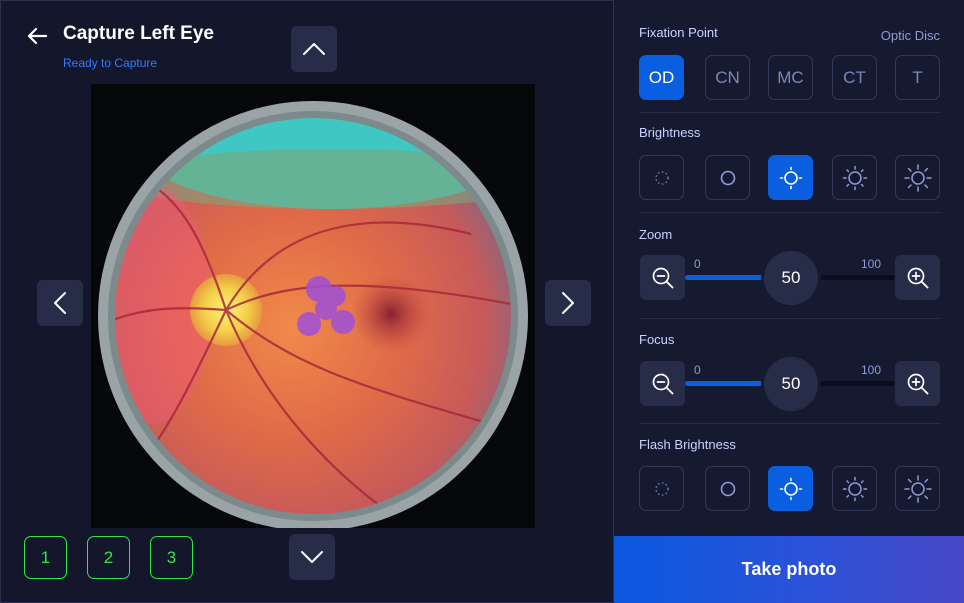  What do you see at coordinates (727, 77) in the screenshot?
I see `fixation-option-cn: CN` at bounding box center [727, 77].